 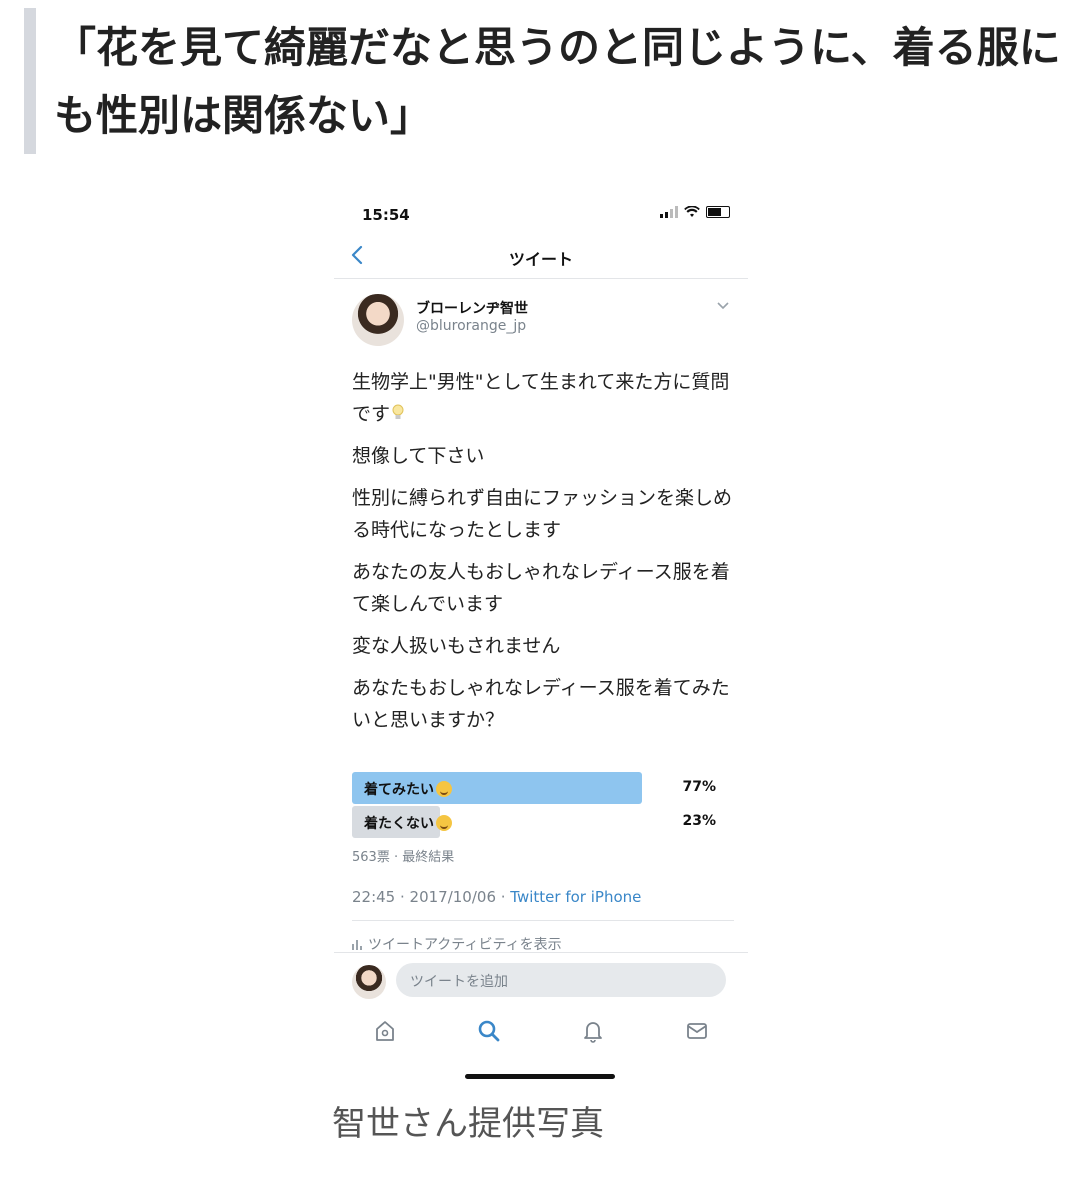 I want to click on reply-avatar, so click(x=369, y=982).